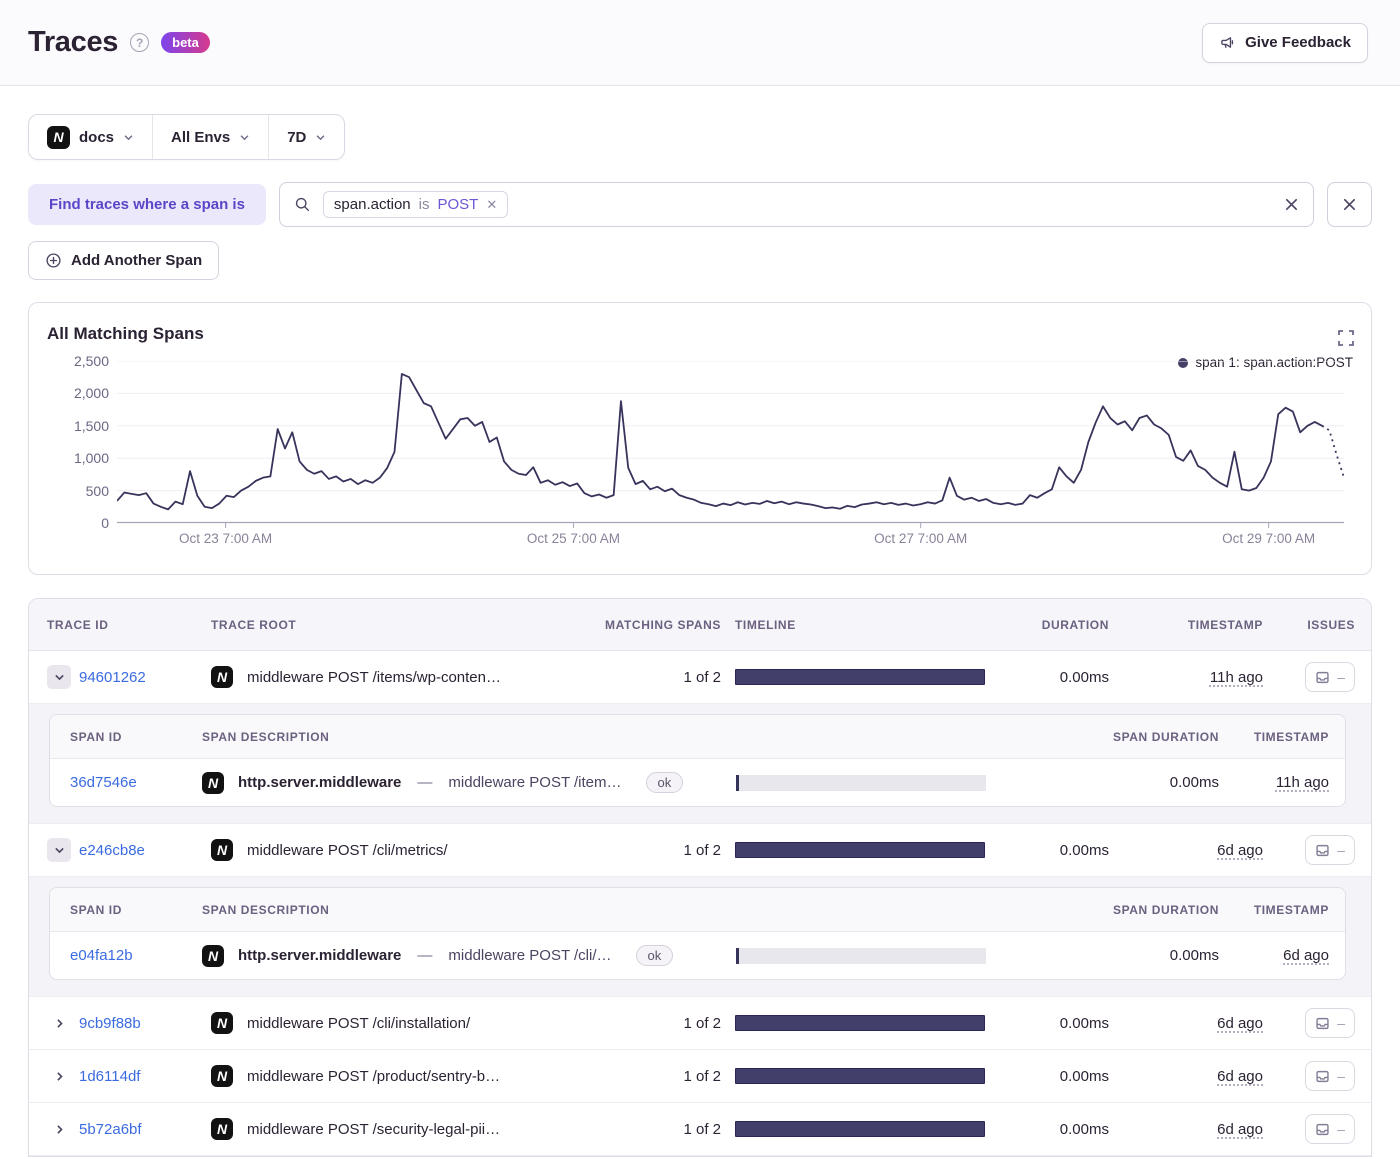 The image size is (1400, 1159). What do you see at coordinates (53, 260) in the screenshot?
I see `plus-circle-icon` at bounding box center [53, 260].